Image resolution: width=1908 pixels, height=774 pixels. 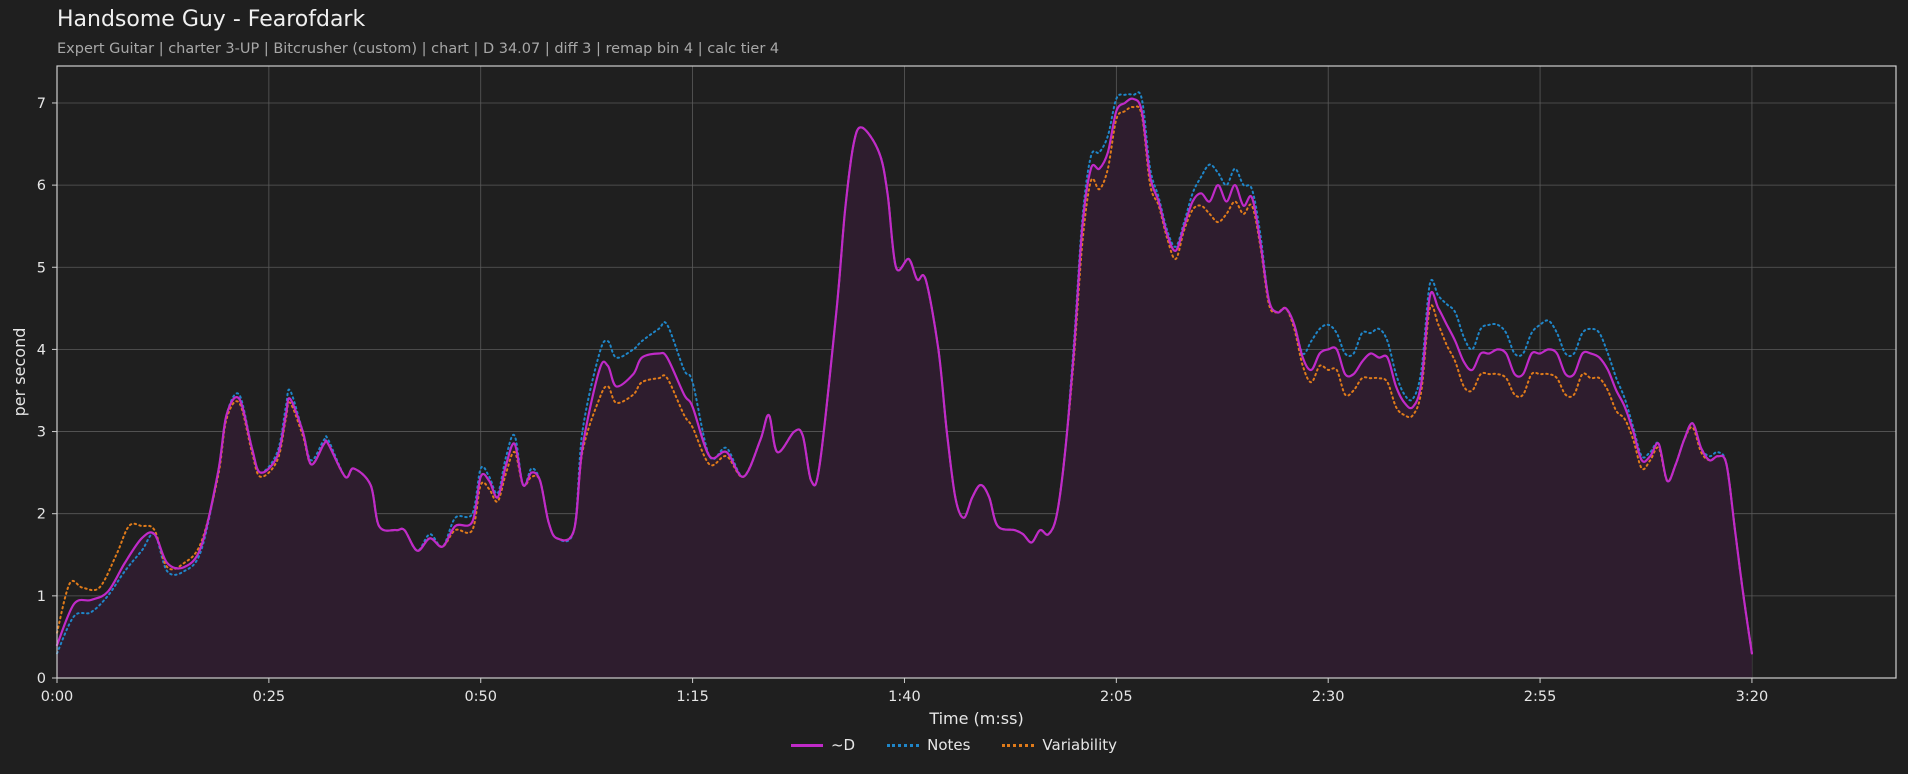 What do you see at coordinates (480, 697) in the screenshot?
I see `x-tick-label: 0:50` at bounding box center [480, 697].